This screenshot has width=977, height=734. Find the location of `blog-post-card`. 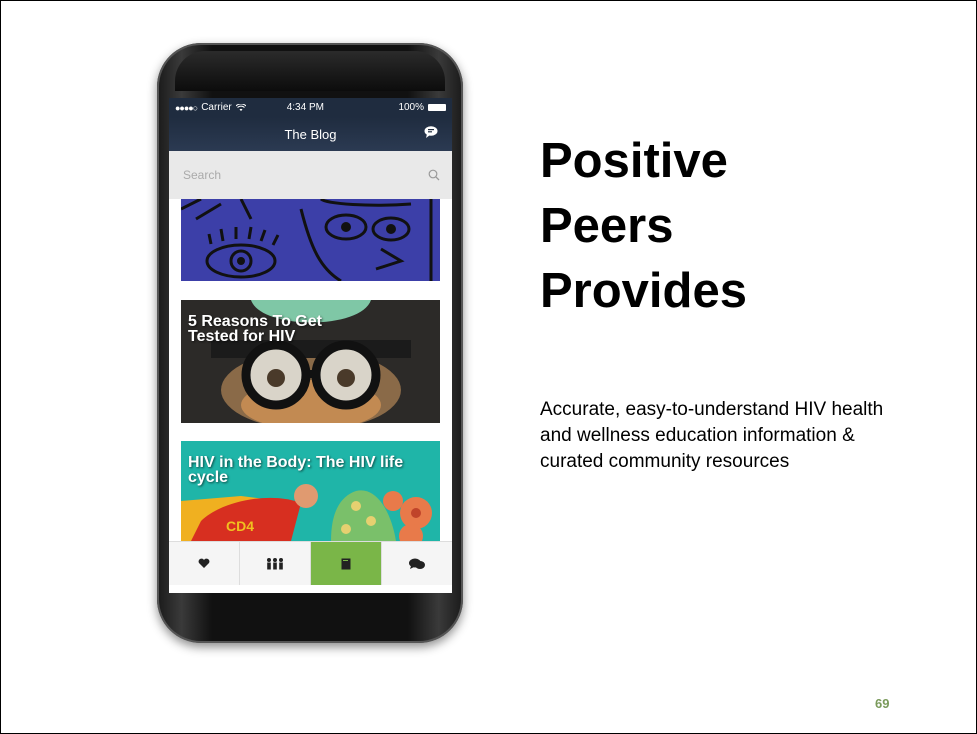

blog-post-card is located at coordinates (310, 240).